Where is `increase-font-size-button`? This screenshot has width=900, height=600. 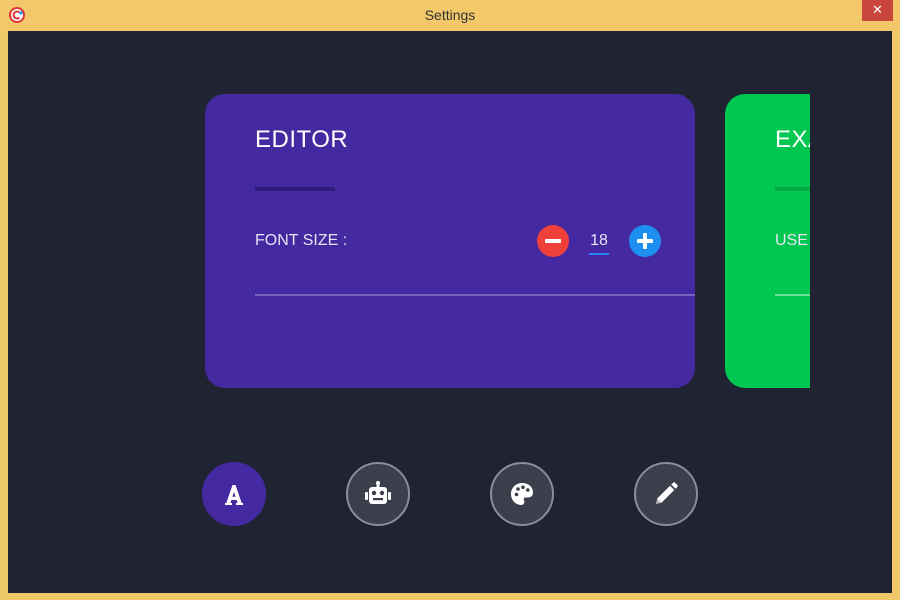 increase-font-size-button is located at coordinates (645, 241).